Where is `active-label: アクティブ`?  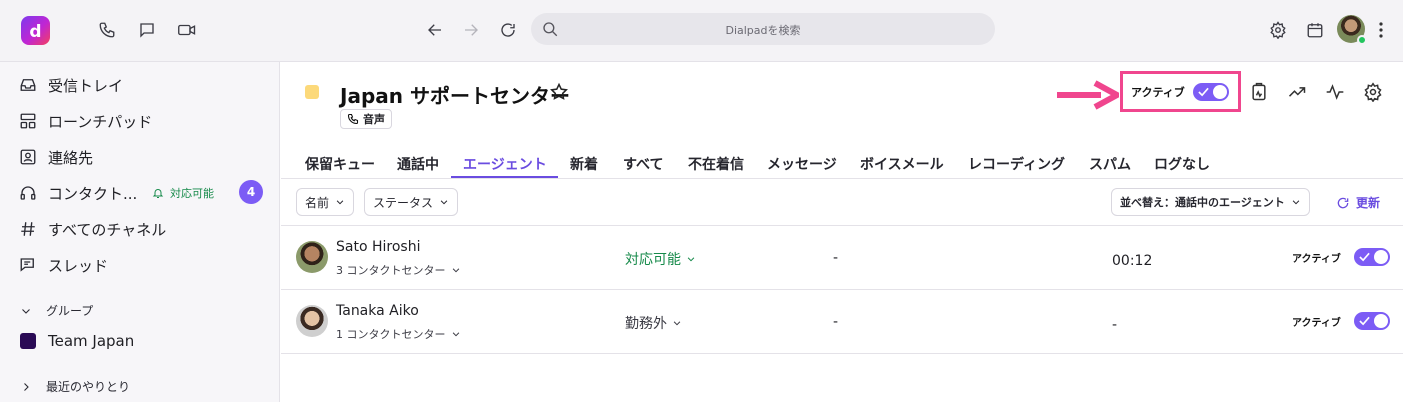
active-label: アクティブ is located at coordinates (1158, 92).